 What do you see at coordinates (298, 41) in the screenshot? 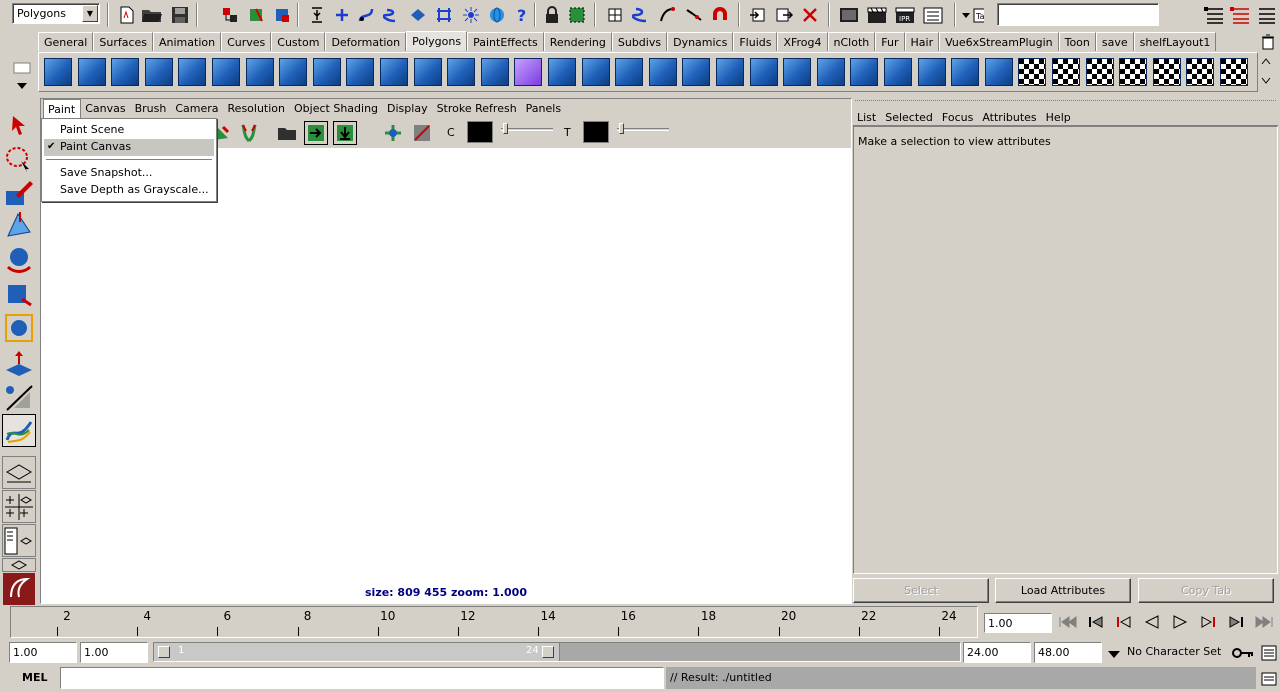
I see `tab-custom: Custom` at bounding box center [298, 41].